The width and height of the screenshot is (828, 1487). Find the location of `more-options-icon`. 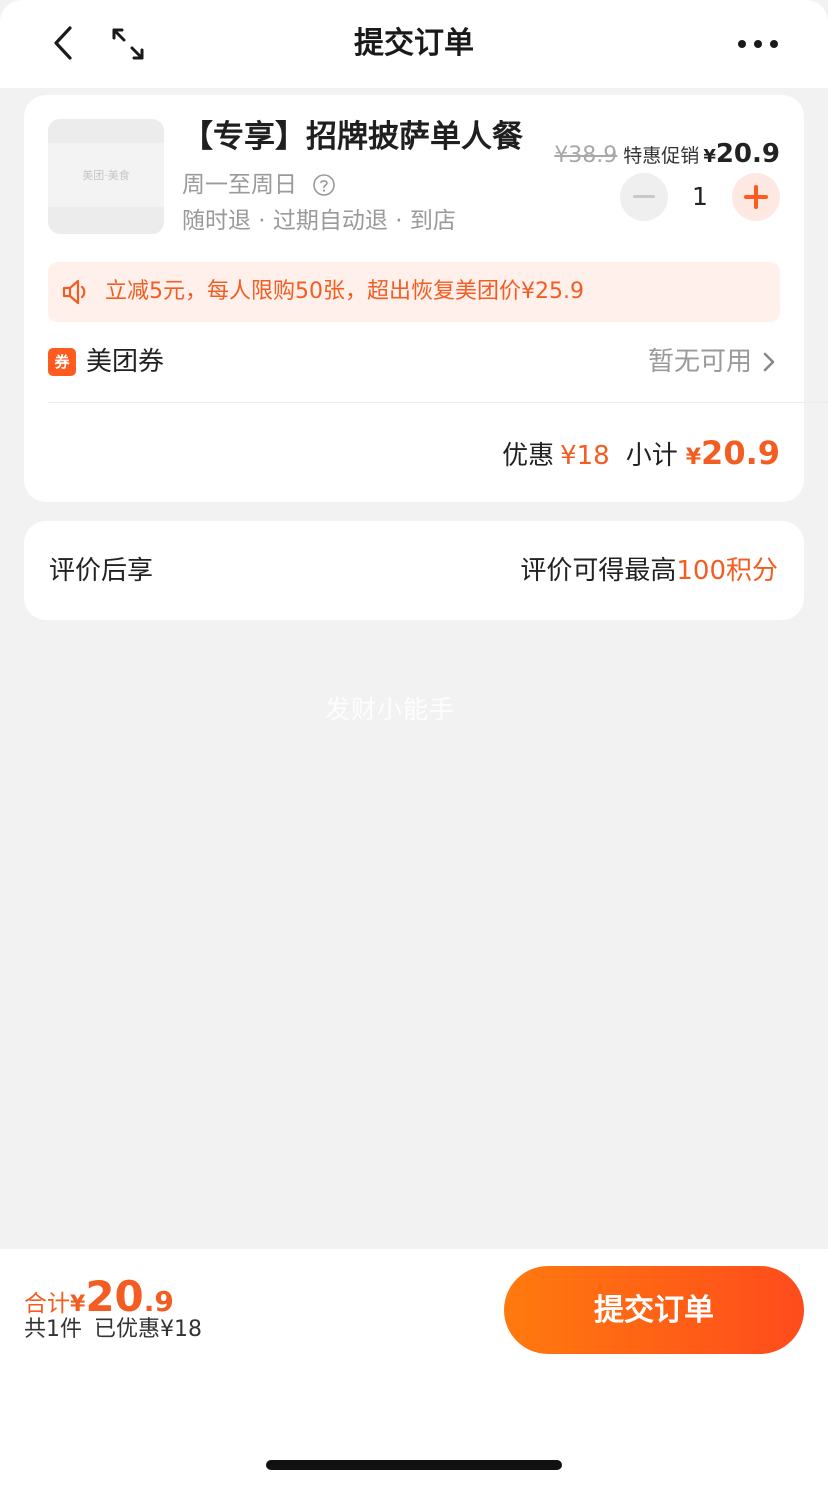

more-options-icon is located at coordinates (758, 44).